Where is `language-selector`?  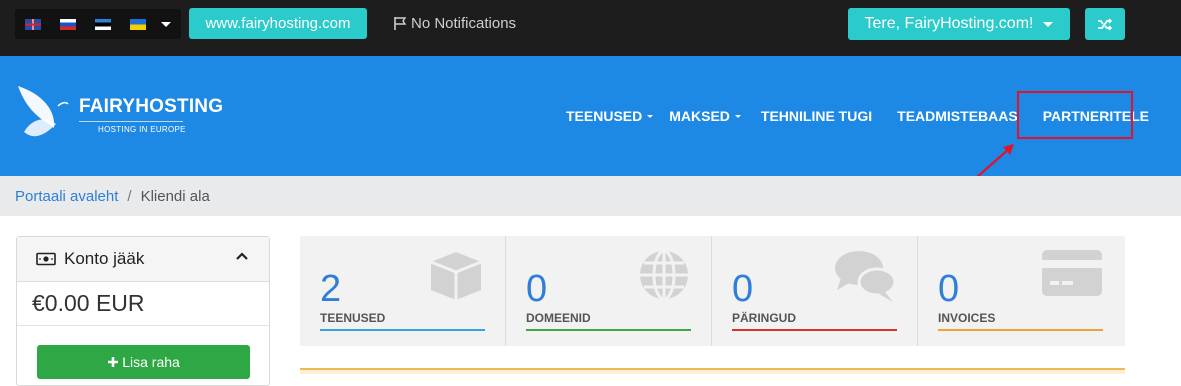
language-selector is located at coordinates (98, 24).